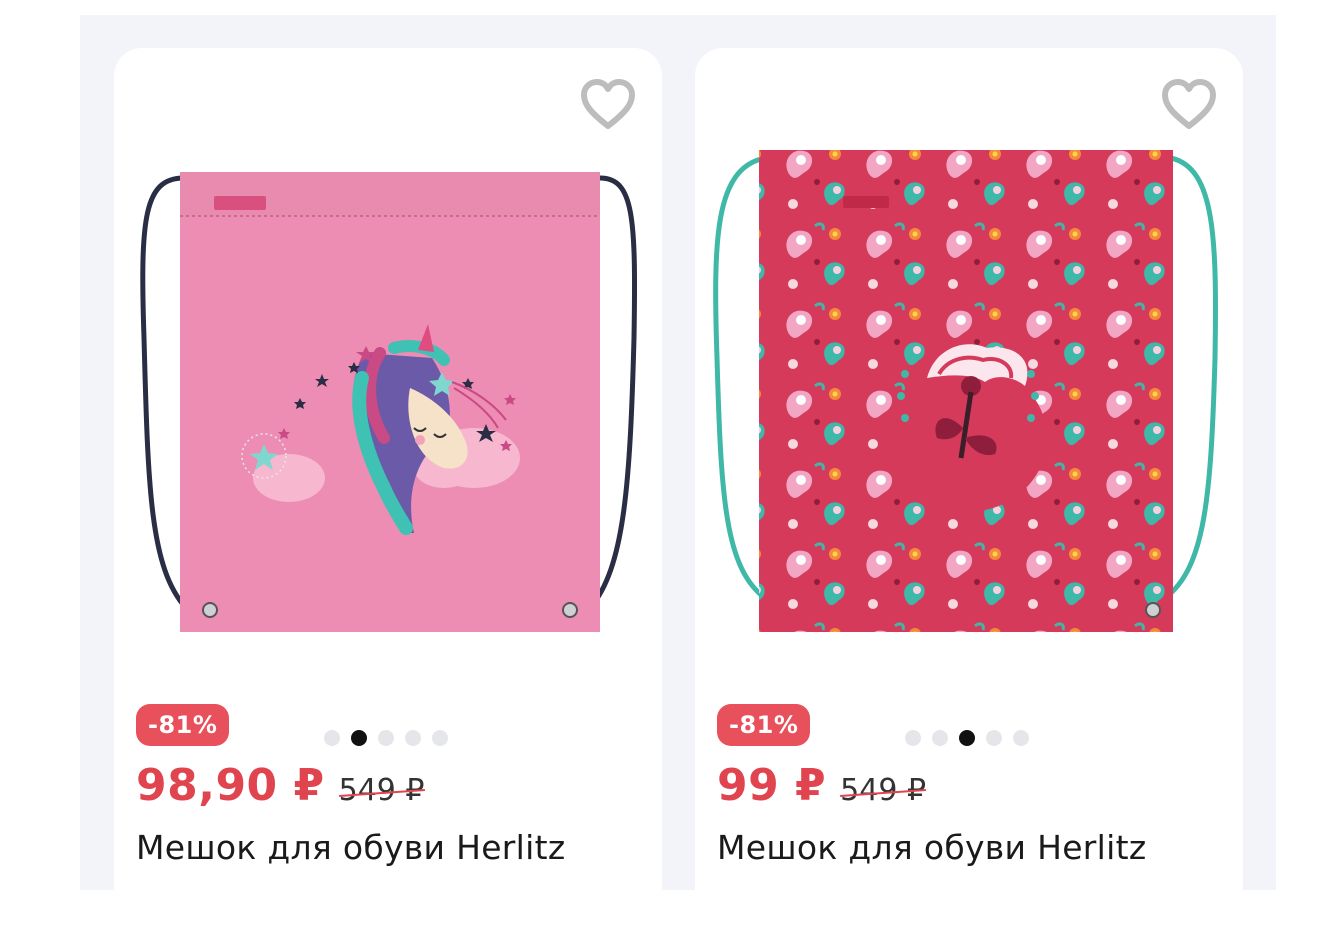  Describe the element at coordinates (230, 785) in the screenshot. I see `current-price: 98,90 ₽` at that location.